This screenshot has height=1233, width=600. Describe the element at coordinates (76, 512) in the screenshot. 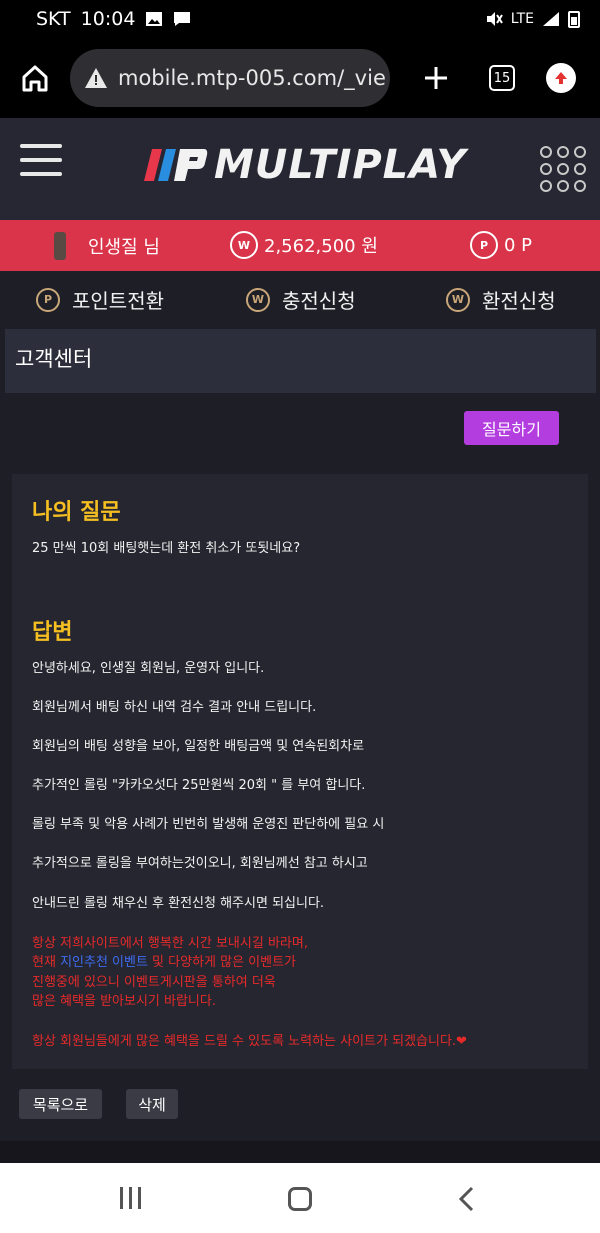

I see `question-heading: 나의 질문` at that location.